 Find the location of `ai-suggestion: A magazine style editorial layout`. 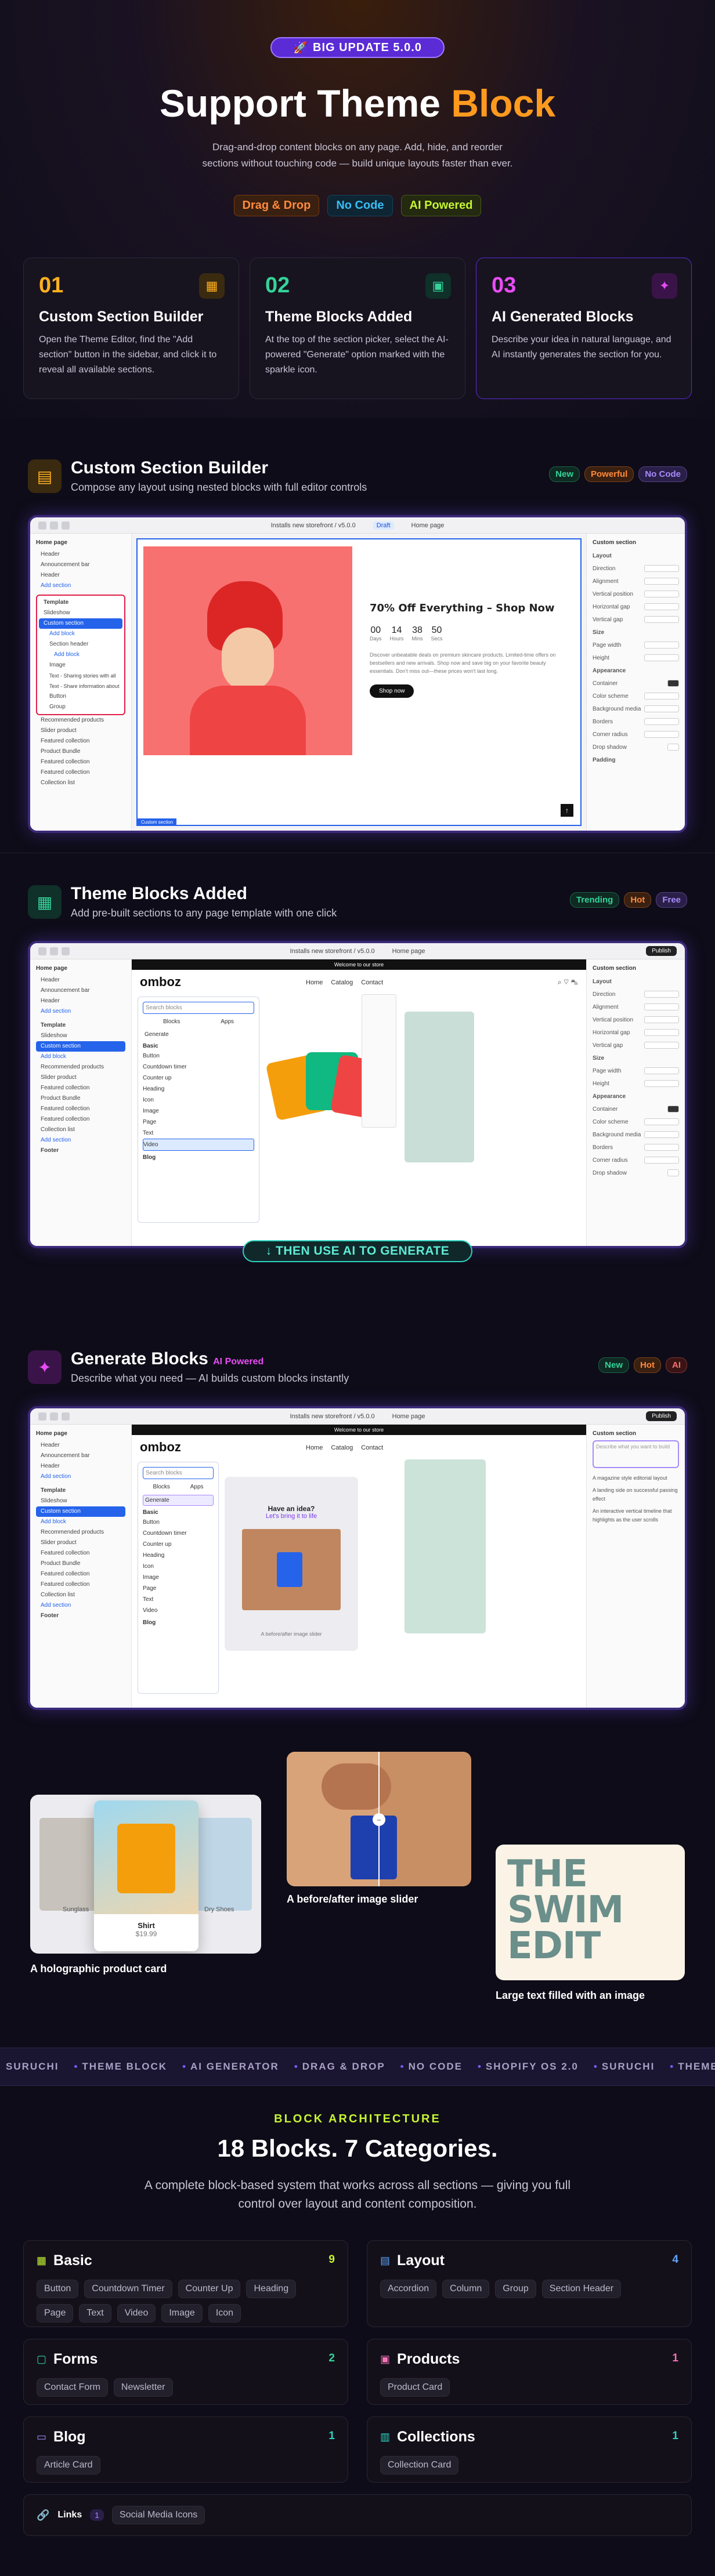

ai-suggestion: A magazine style editorial layout is located at coordinates (636, 1479).